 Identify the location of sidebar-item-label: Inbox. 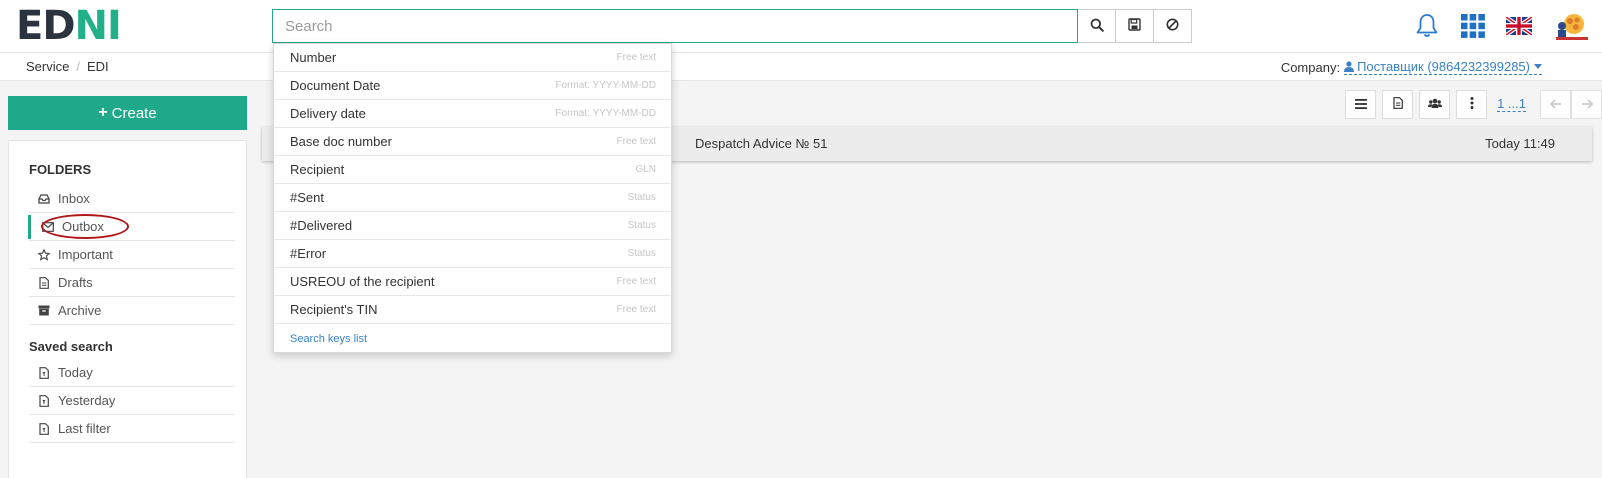
(74, 198).